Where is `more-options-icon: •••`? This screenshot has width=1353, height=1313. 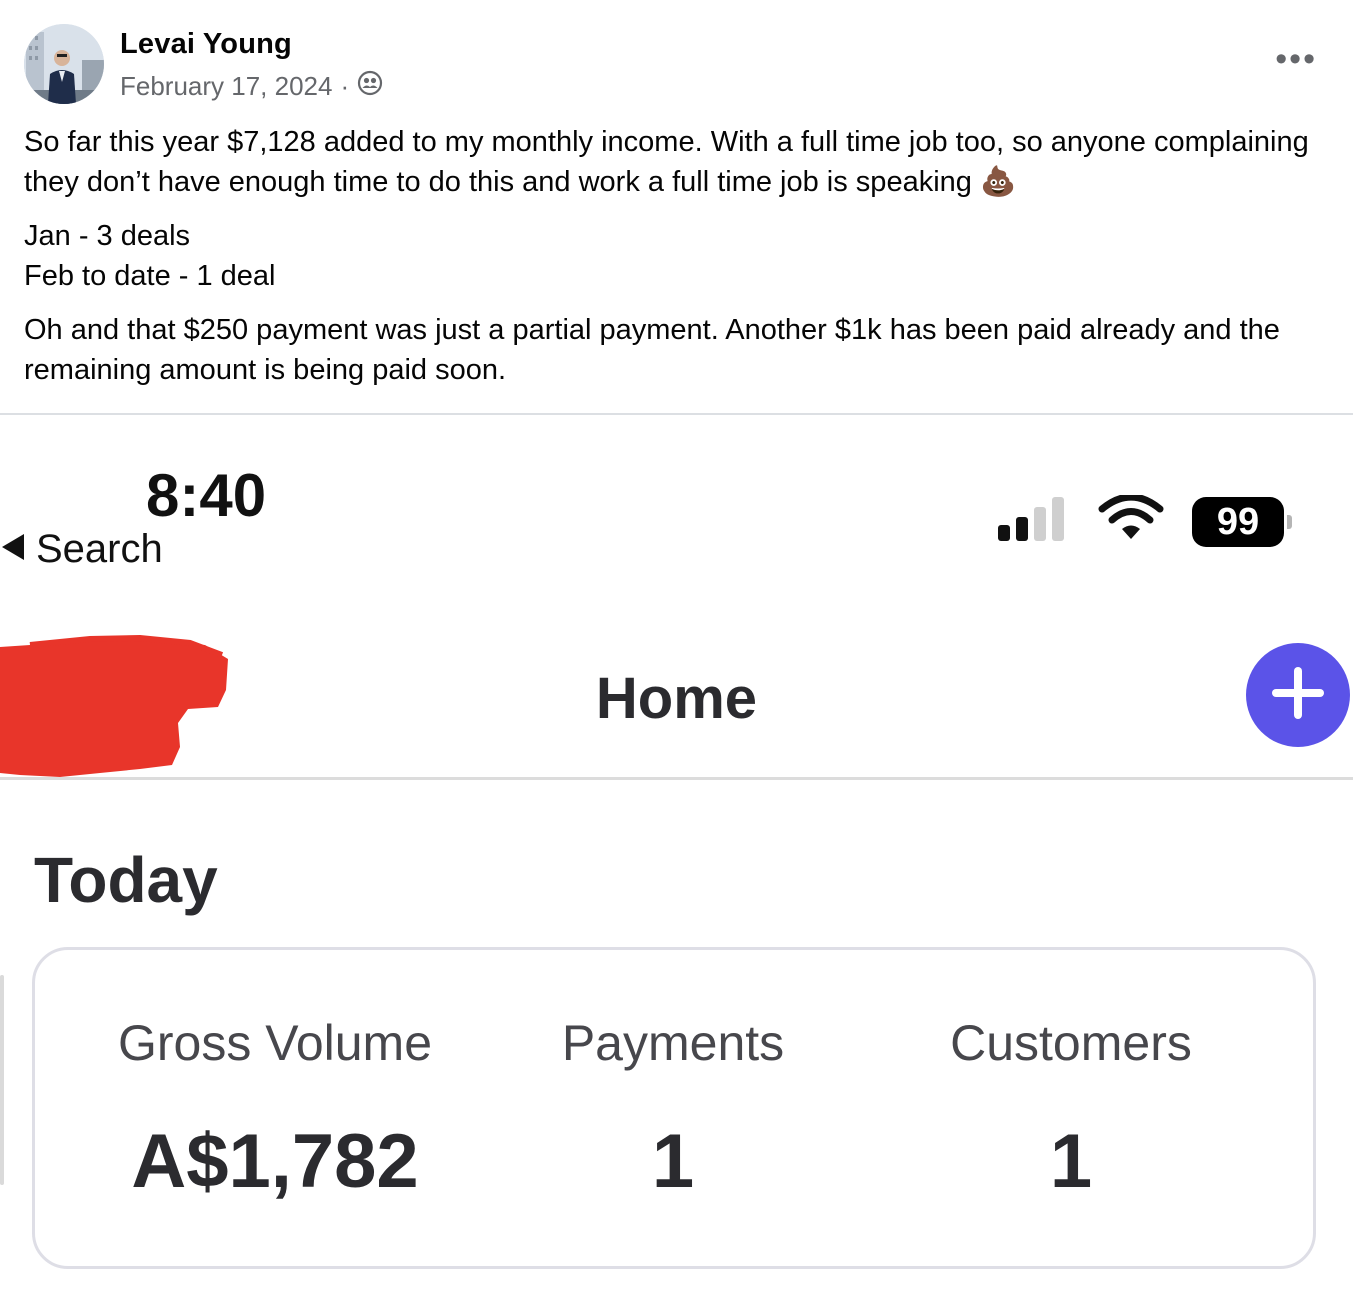
more-options-icon: ••• is located at coordinates (1296, 59).